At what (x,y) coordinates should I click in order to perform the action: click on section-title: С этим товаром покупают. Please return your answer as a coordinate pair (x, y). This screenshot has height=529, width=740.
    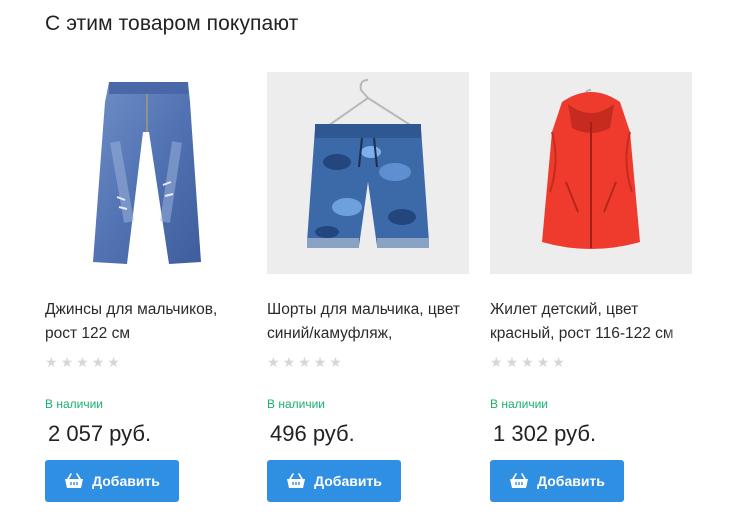
    Looking at the image, I should click on (172, 23).